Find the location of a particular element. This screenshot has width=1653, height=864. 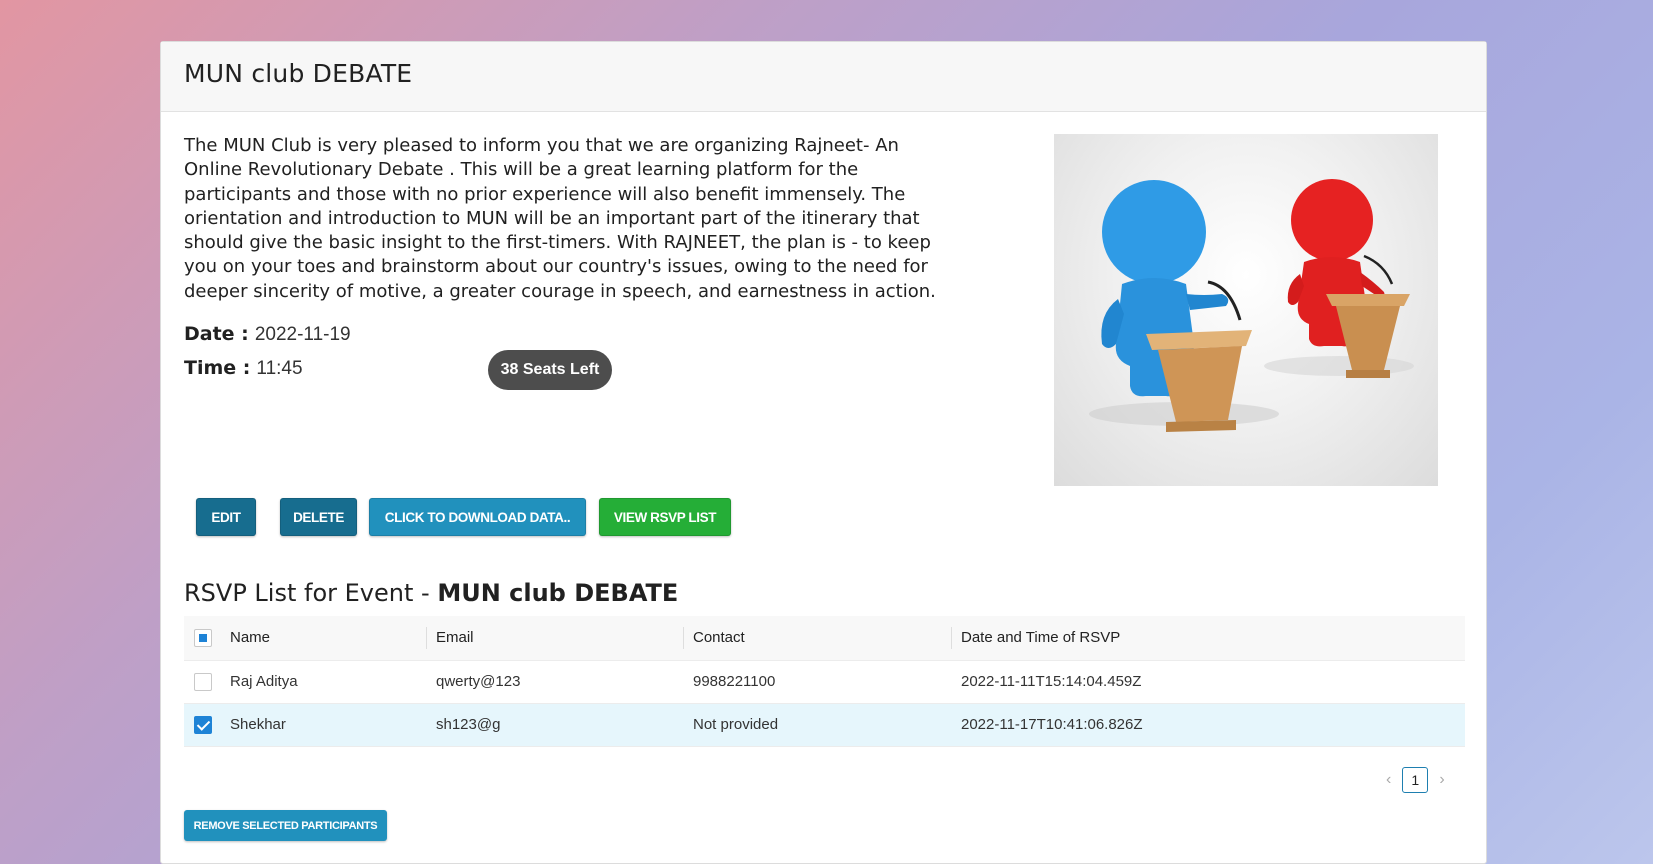

seats-left-badge: 38 Seats Left is located at coordinates (550, 370).